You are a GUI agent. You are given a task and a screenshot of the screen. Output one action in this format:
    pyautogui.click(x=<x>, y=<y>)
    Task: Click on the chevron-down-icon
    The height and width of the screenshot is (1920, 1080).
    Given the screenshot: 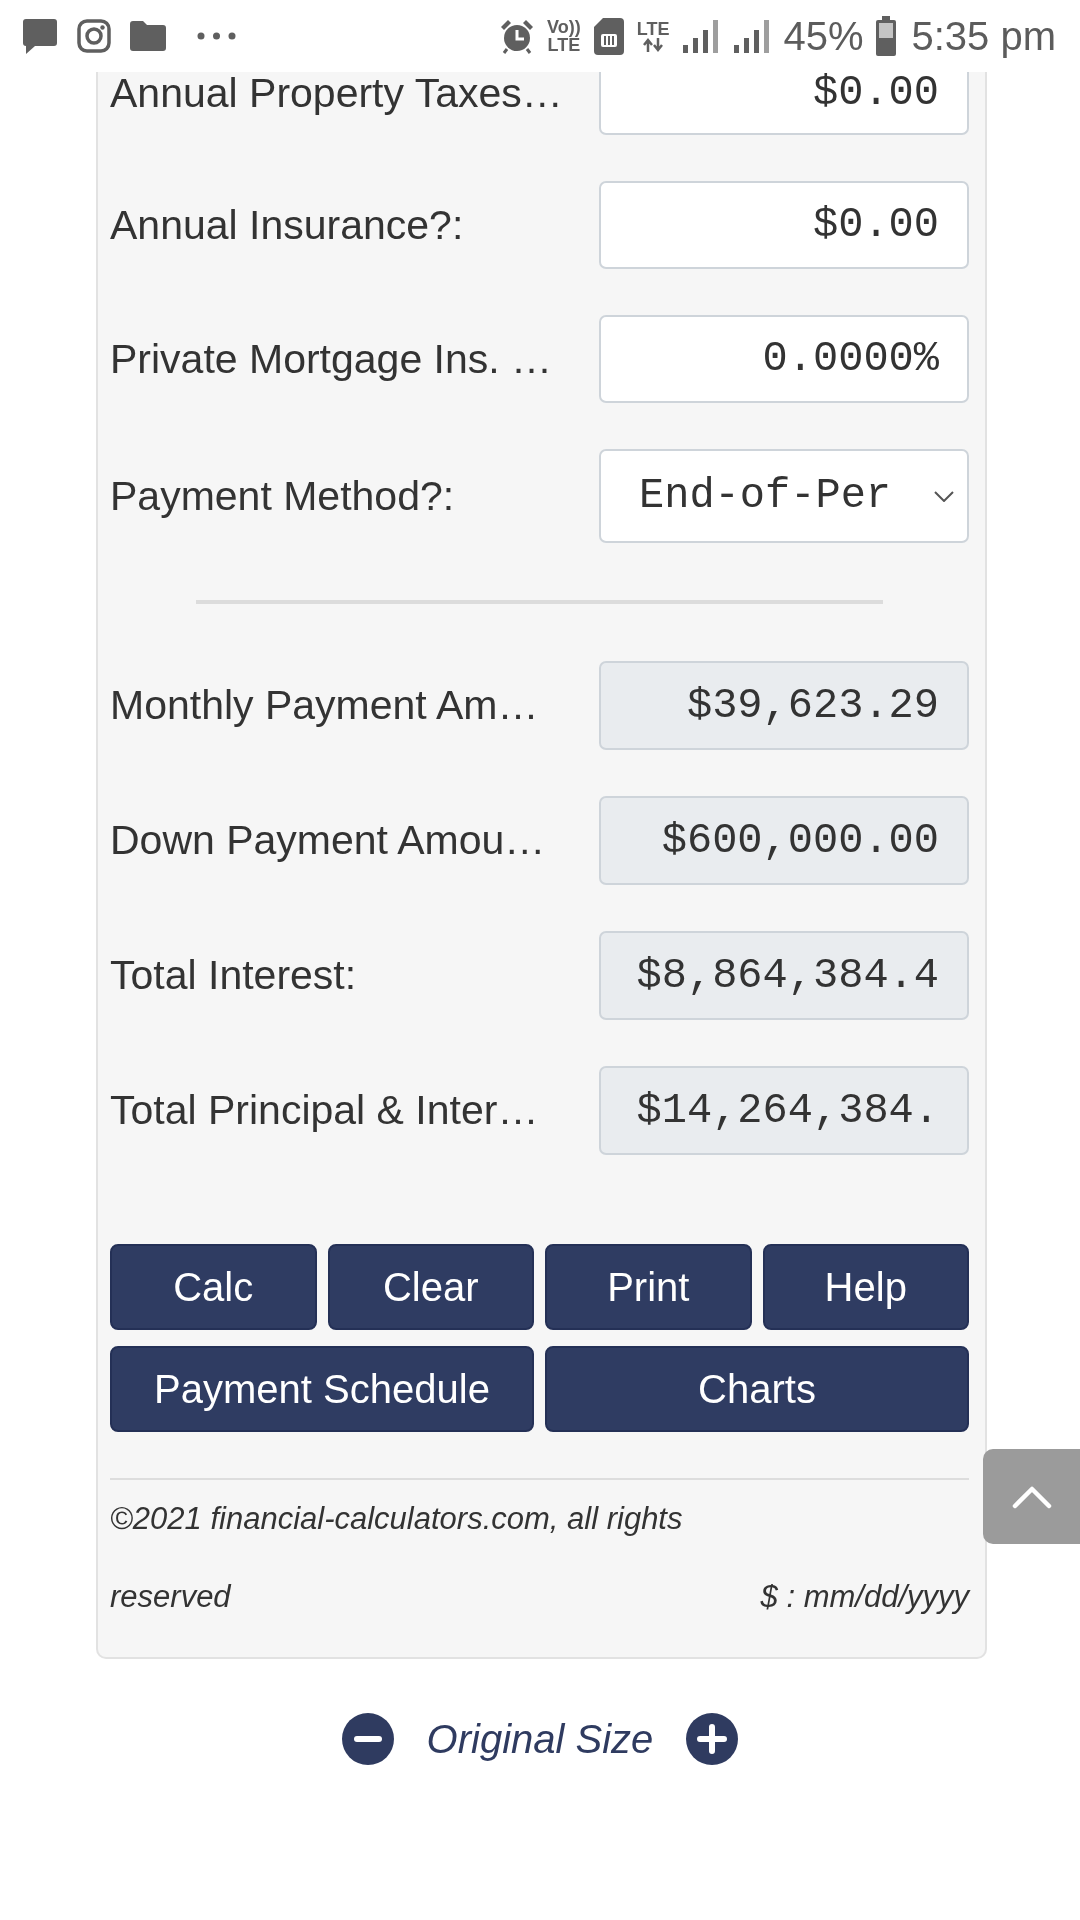 What is the action you would take?
    pyautogui.click(x=944, y=496)
    